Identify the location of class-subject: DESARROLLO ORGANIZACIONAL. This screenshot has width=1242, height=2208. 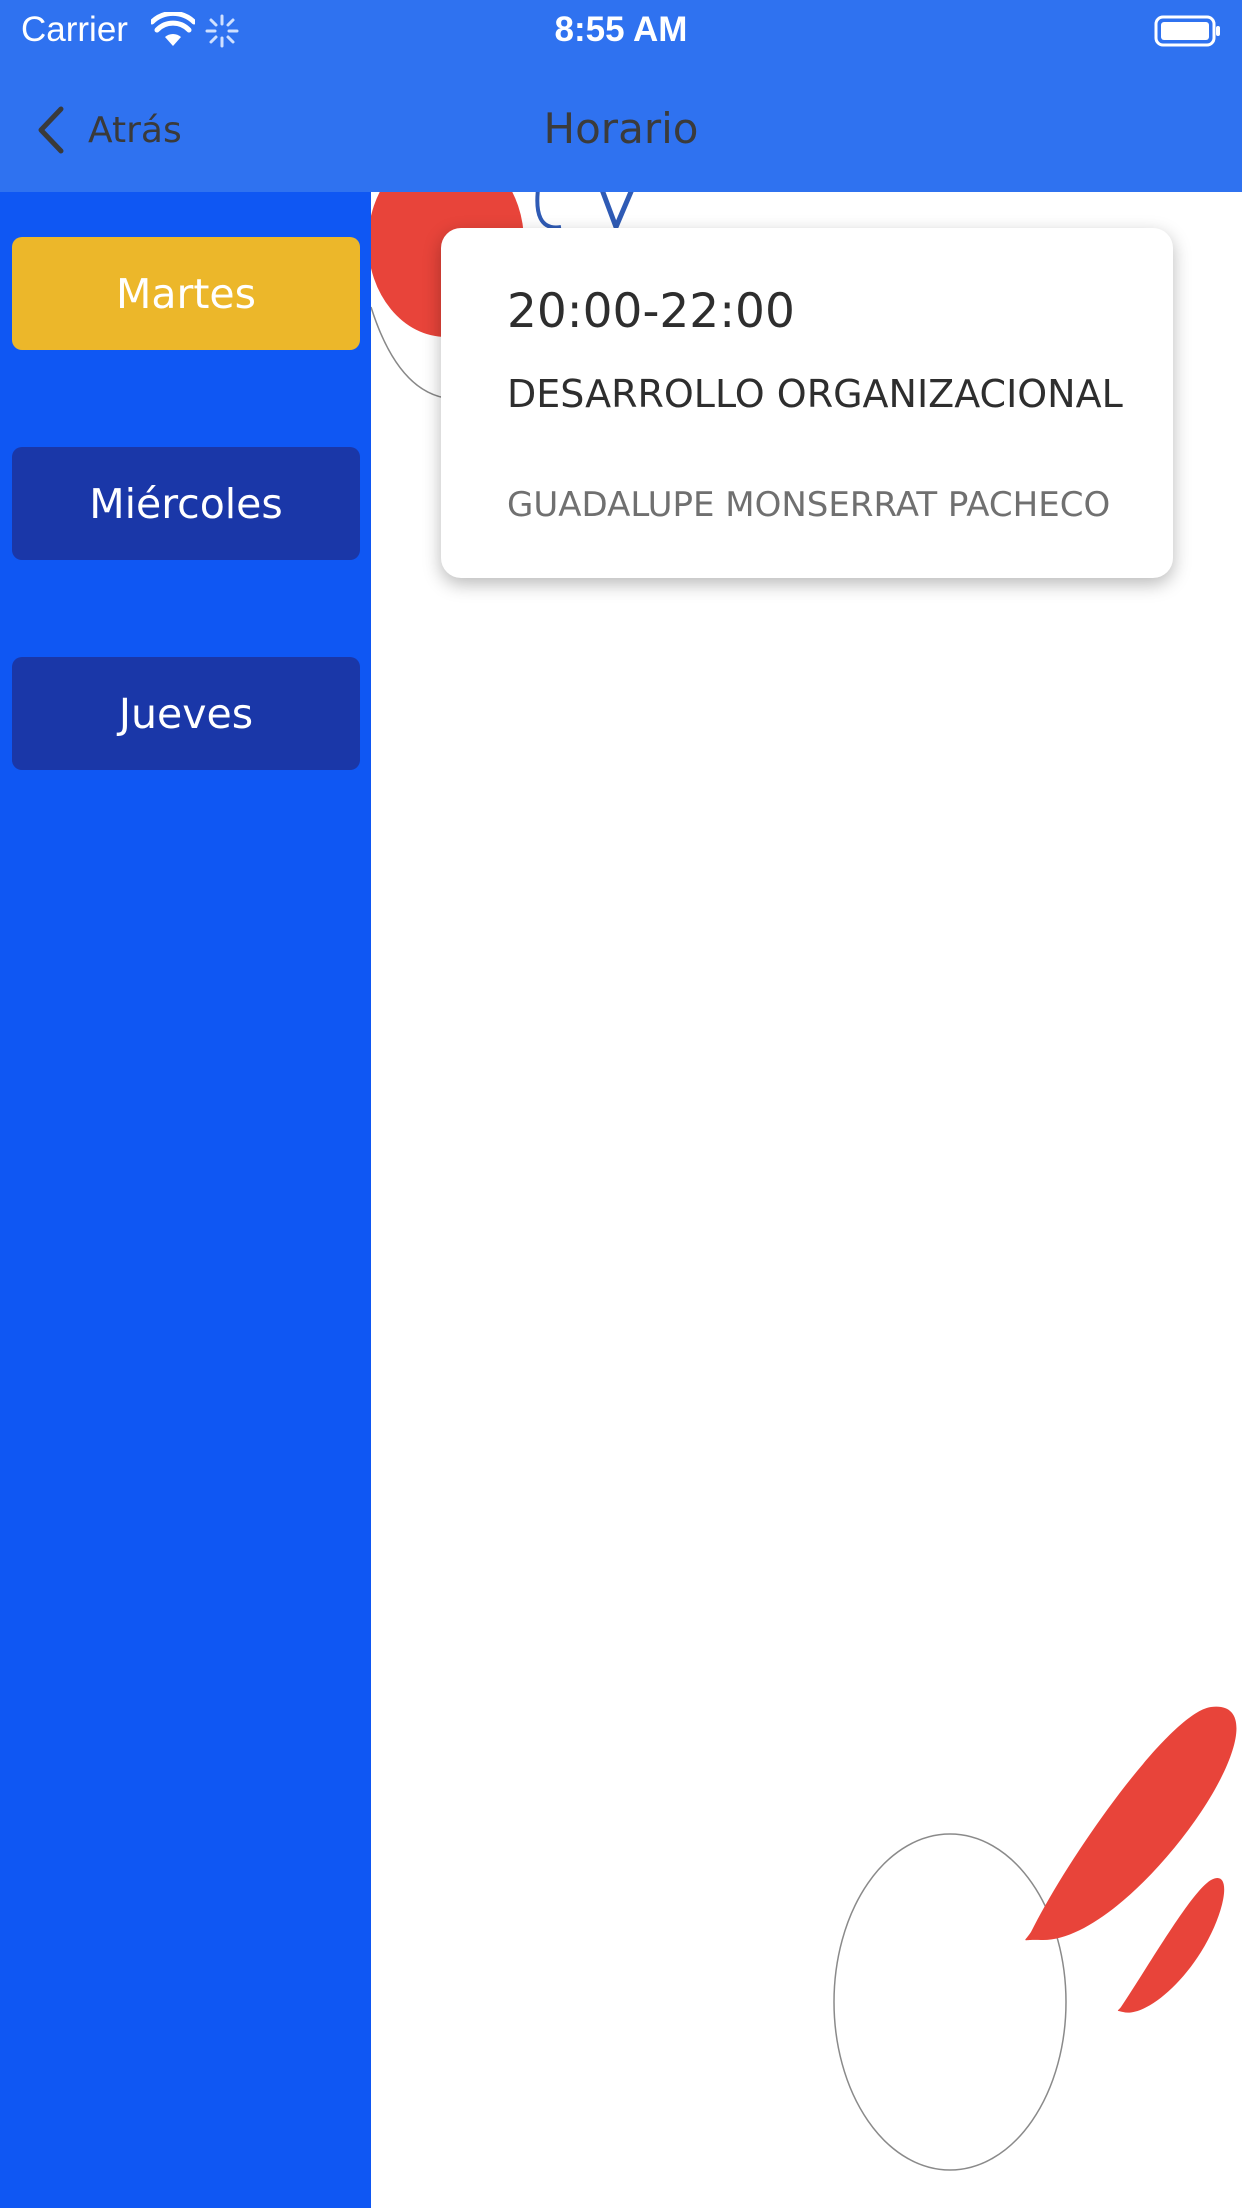
(815, 394).